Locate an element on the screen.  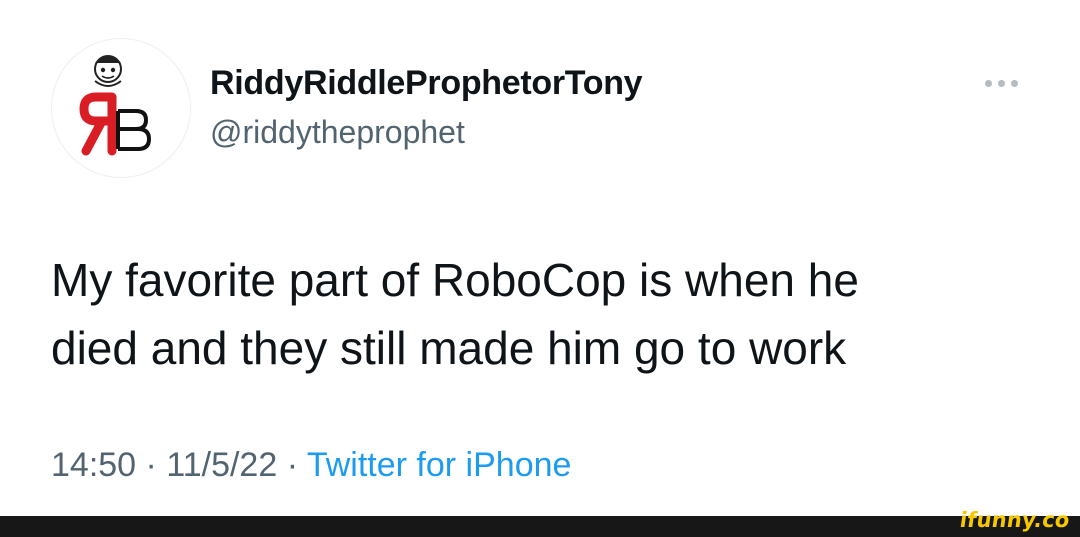
user-handle: @riddytheprophet is located at coordinates (337, 132).